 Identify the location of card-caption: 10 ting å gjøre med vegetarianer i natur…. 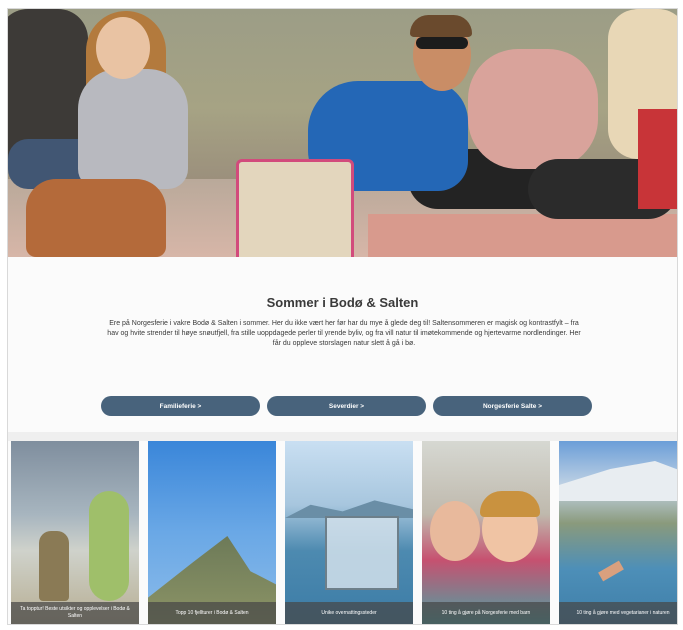
(618, 613).